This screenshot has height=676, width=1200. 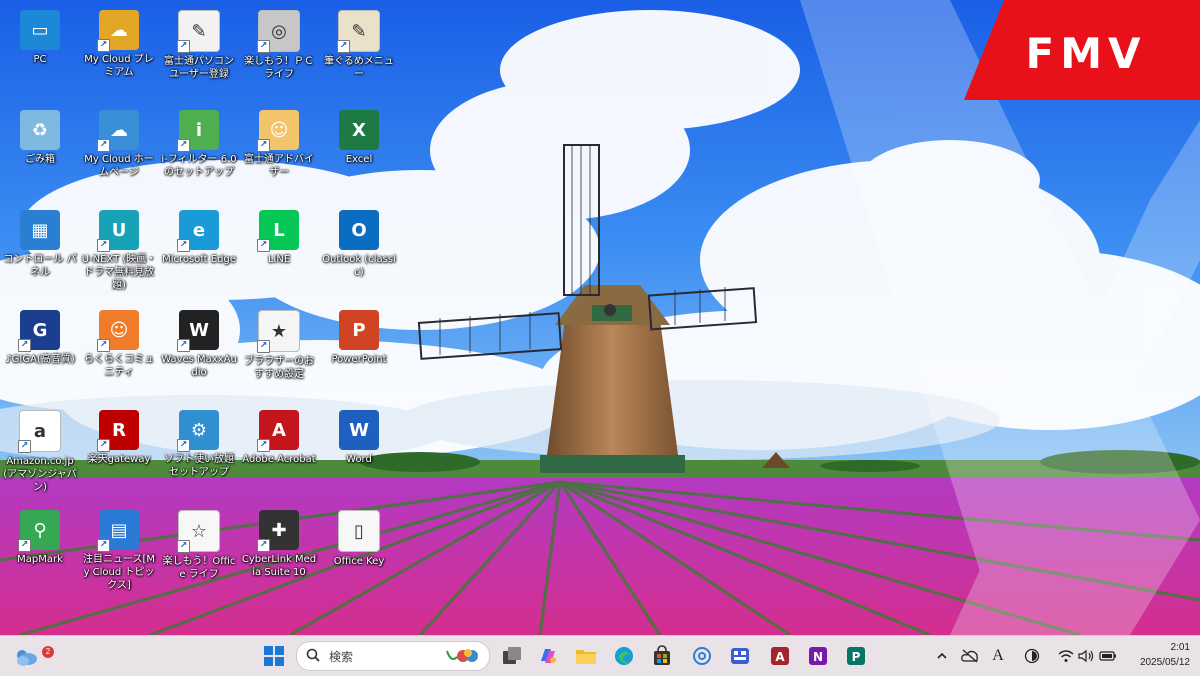 I want to click on icon-glyph: ▭, so click(x=40, y=30).